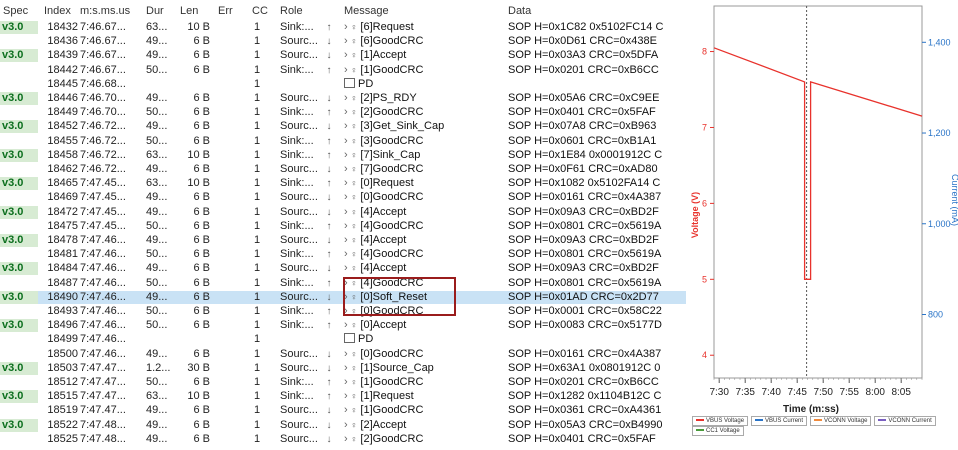 The image size is (958, 450). What do you see at coordinates (954, 200) in the screenshot?
I see `y-right-axis-label: Current (mA)` at bounding box center [954, 200].